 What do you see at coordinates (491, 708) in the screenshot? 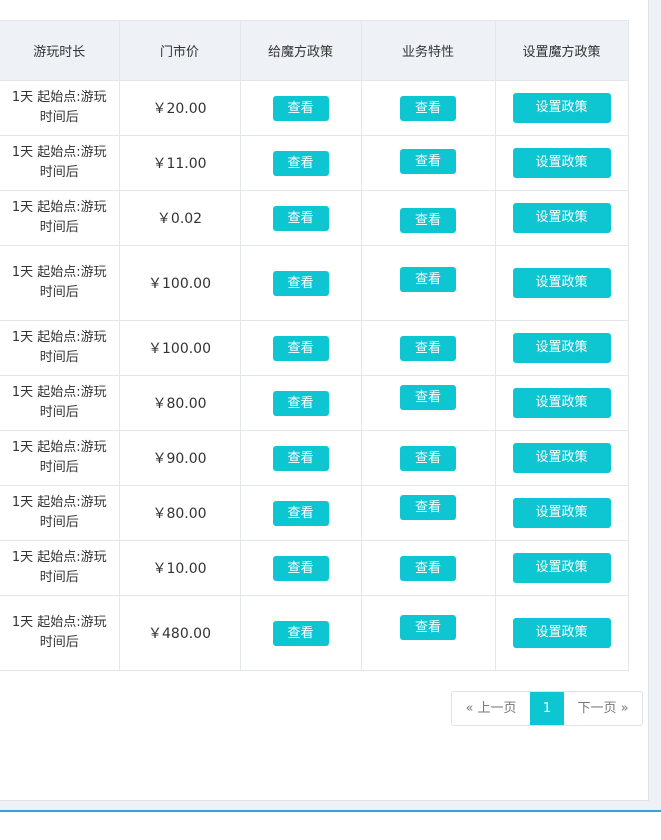
I see `prev-page-button: « 上一页` at bounding box center [491, 708].